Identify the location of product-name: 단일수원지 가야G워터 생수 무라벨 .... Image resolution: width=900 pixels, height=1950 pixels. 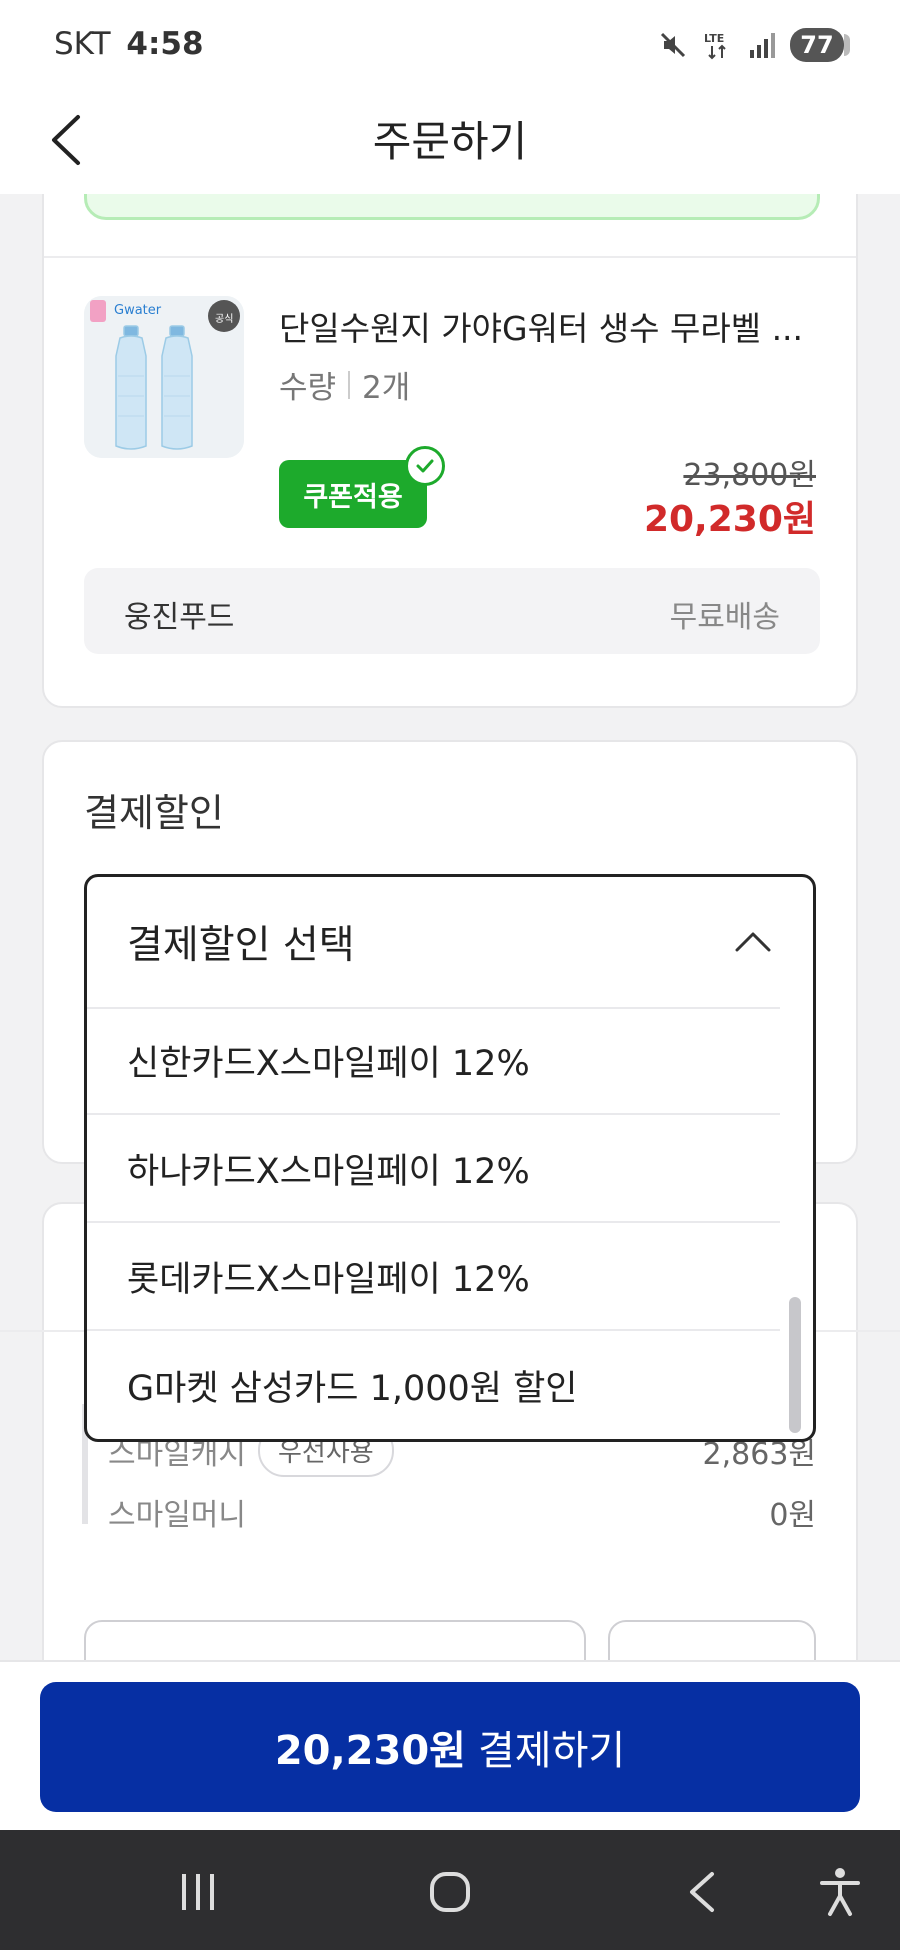
(554, 326).